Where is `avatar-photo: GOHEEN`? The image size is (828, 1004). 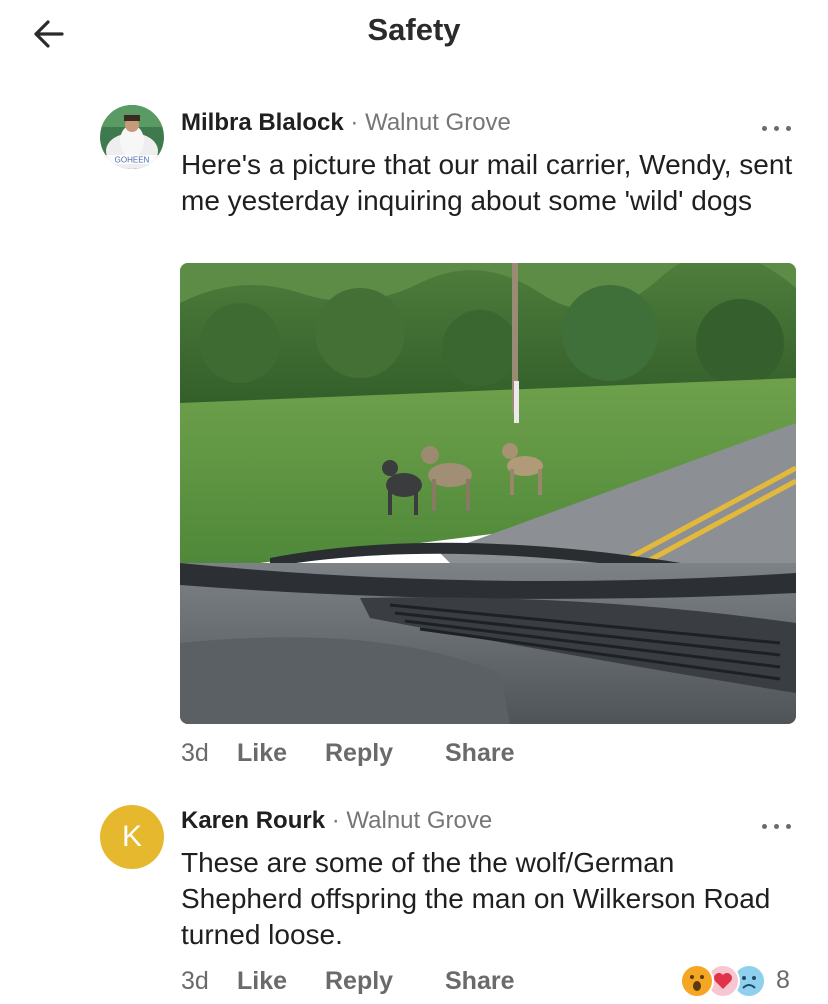 avatar-photo: GOHEEN is located at coordinates (132, 137).